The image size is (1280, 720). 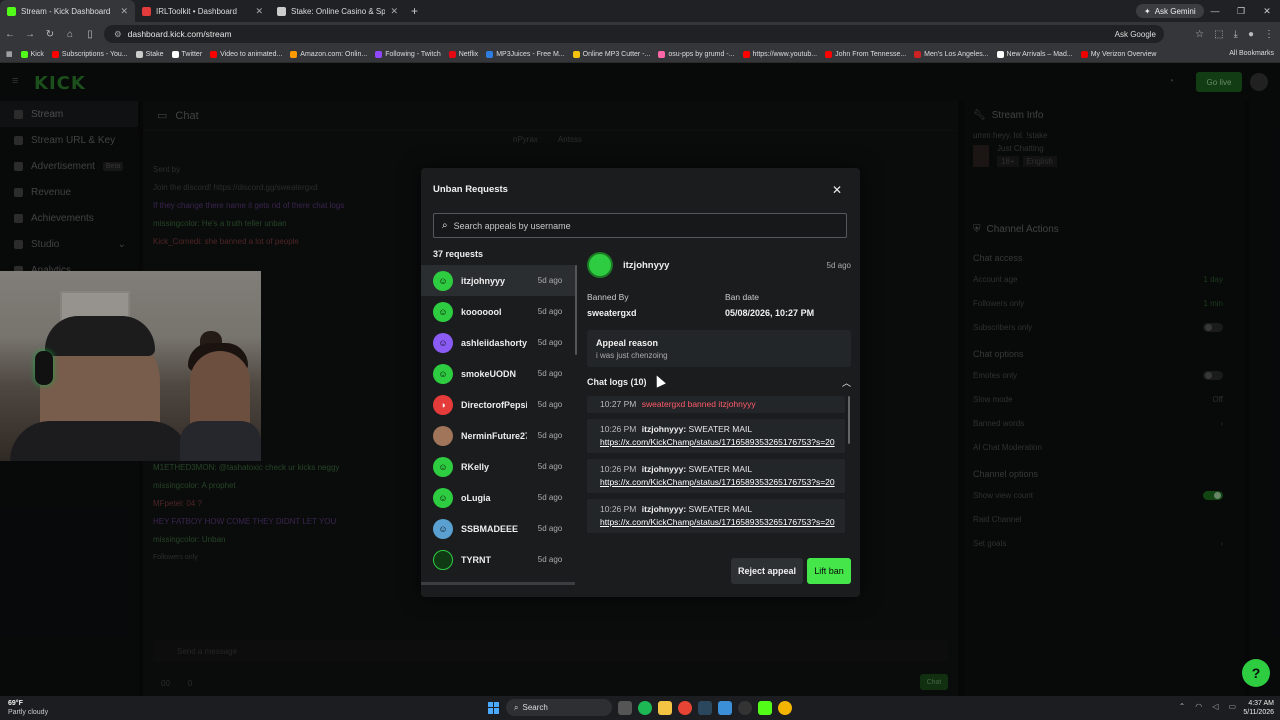 What do you see at coordinates (498, 435) in the screenshot?
I see `request-row: NerminFuture27 5d ago` at bounding box center [498, 435].